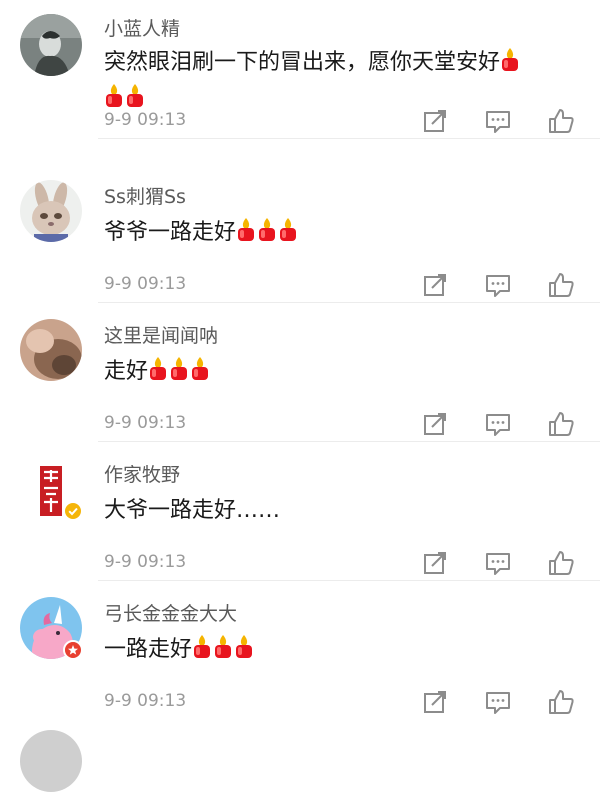 The width and height of the screenshot is (600, 792). Describe the element at coordinates (349, 138) in the screenshot. I see `divider` at that location.